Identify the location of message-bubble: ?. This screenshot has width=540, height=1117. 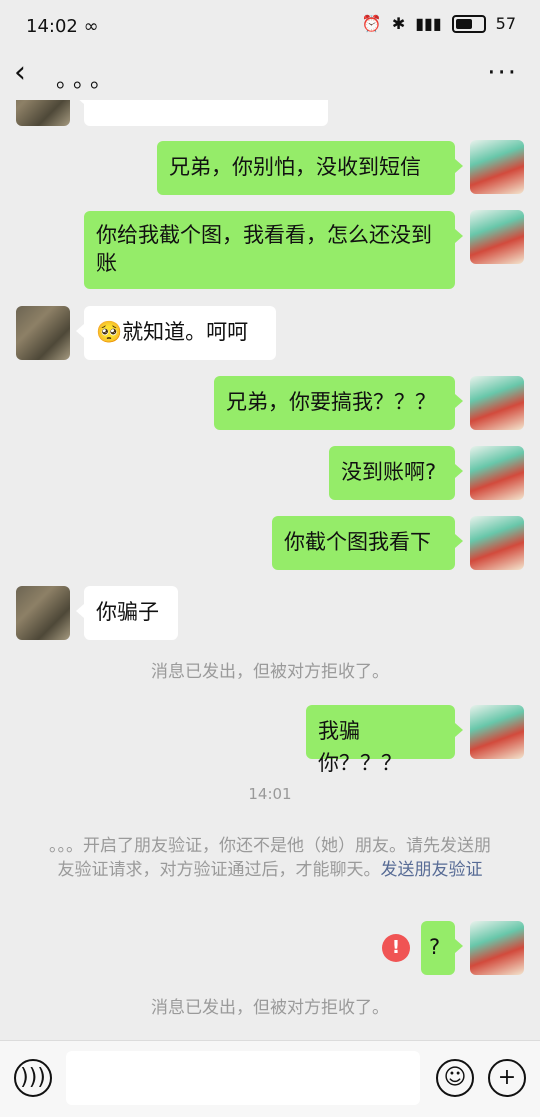
(442, 948).